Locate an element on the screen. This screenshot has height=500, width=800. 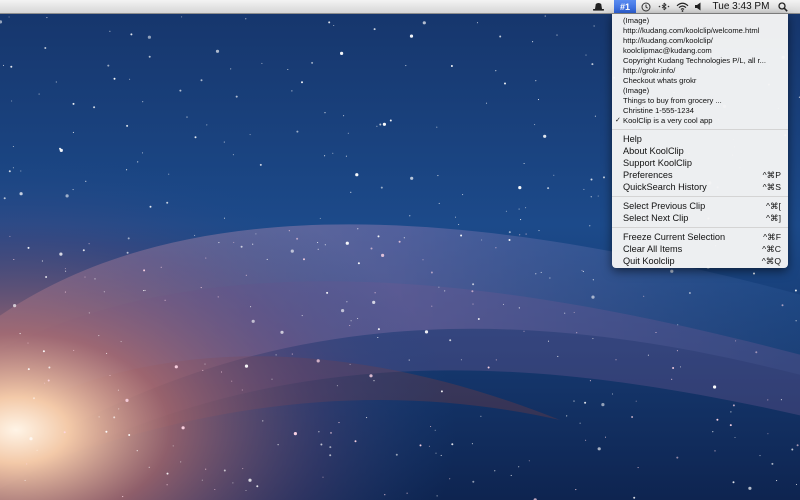
menu-item-freeze-selection: Freeze Current Selection ^⌘F is located at coordinates (700, 237).